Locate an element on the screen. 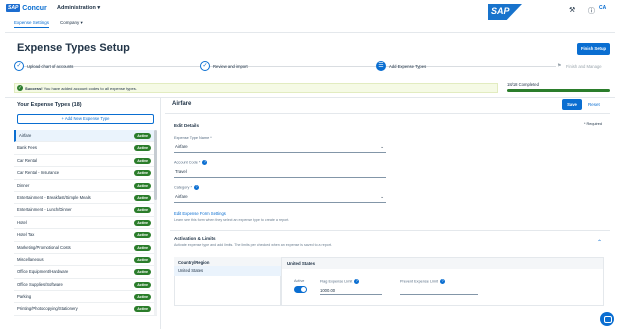  list-item: Hotel Tax Active is located at coordinates (85, 235).